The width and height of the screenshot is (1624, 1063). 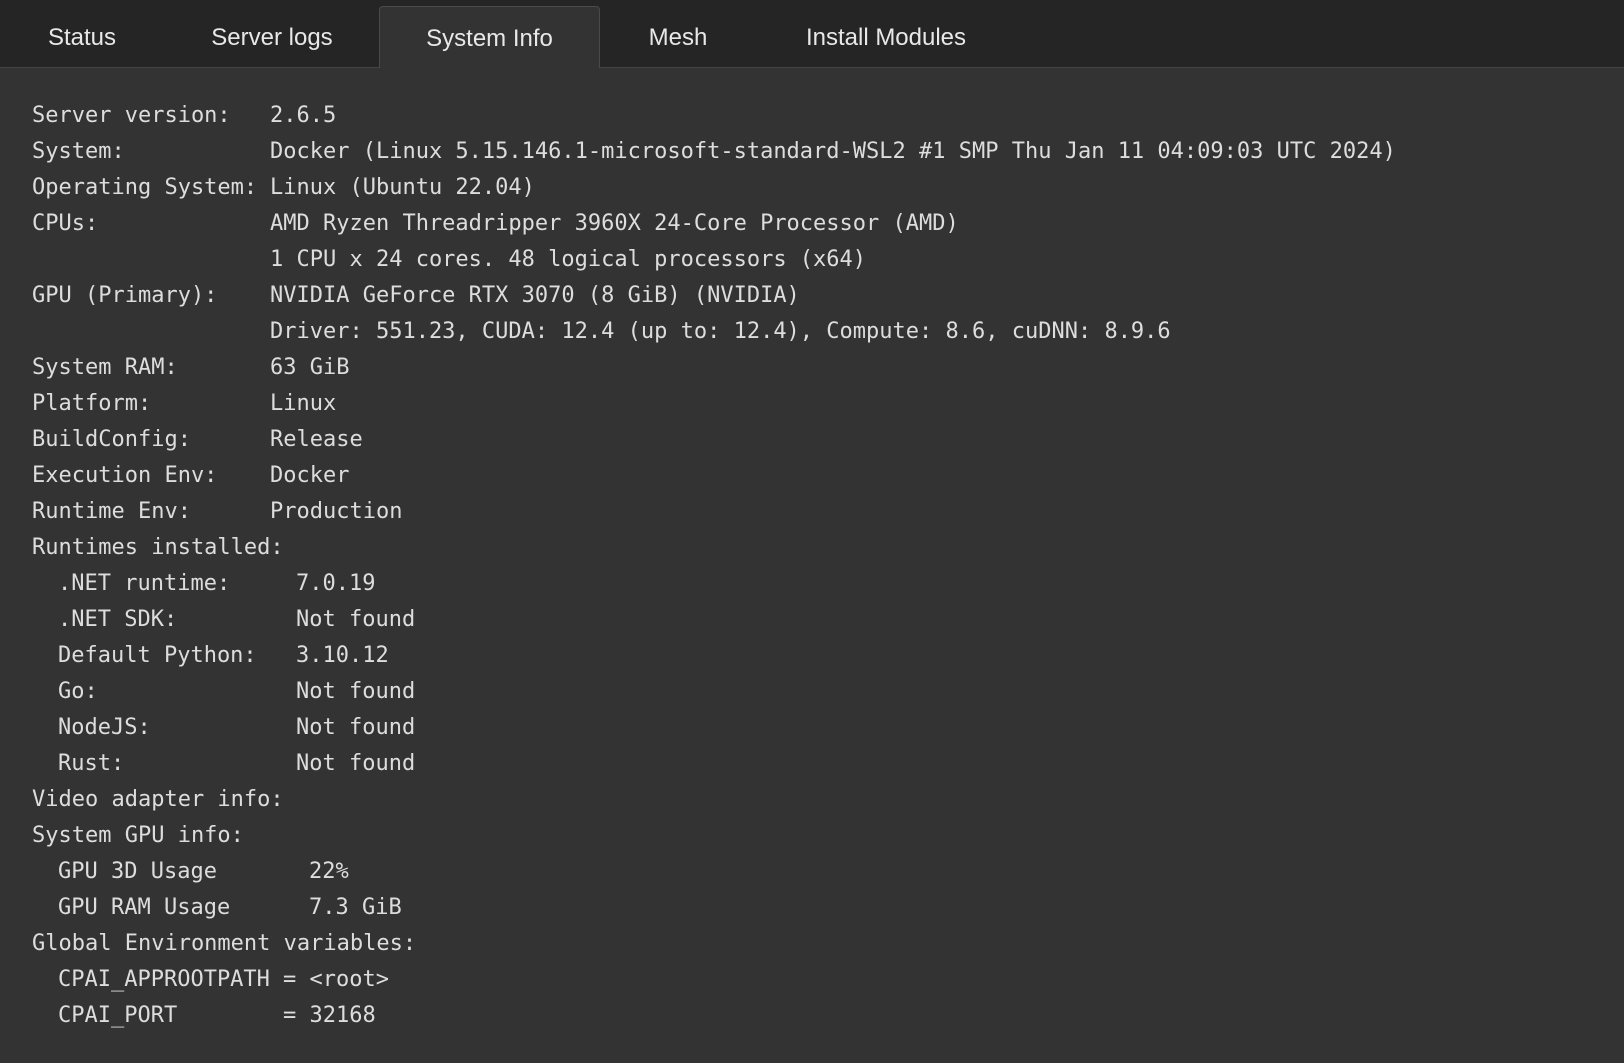 I want to click on info-label: GPU (Primary):, so click(x=125, y=295).